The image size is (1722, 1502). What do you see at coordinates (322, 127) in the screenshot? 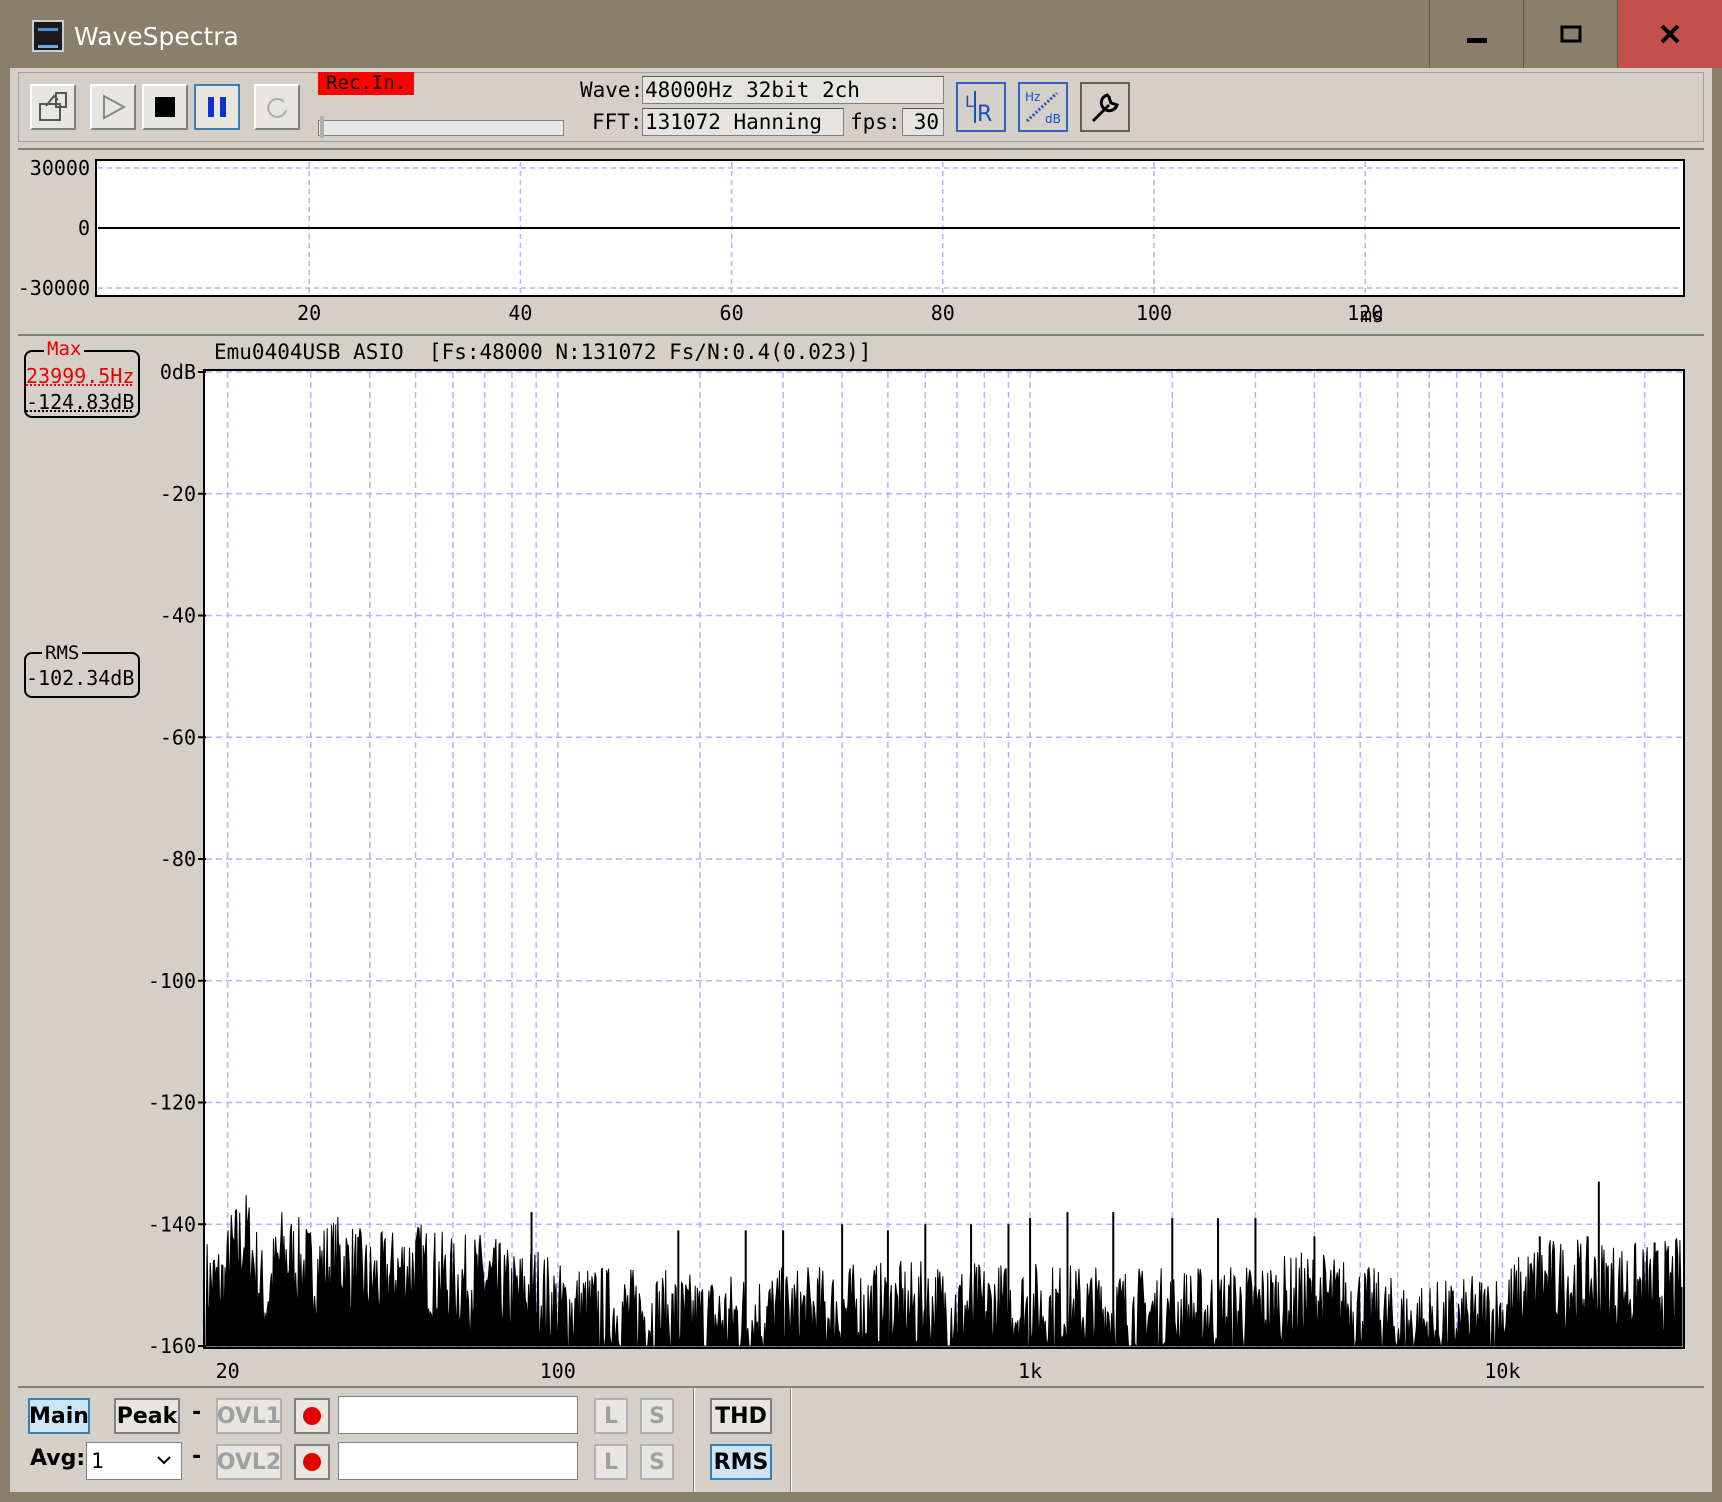
I see `input-level-thumb` at bounding box center [322, 127].